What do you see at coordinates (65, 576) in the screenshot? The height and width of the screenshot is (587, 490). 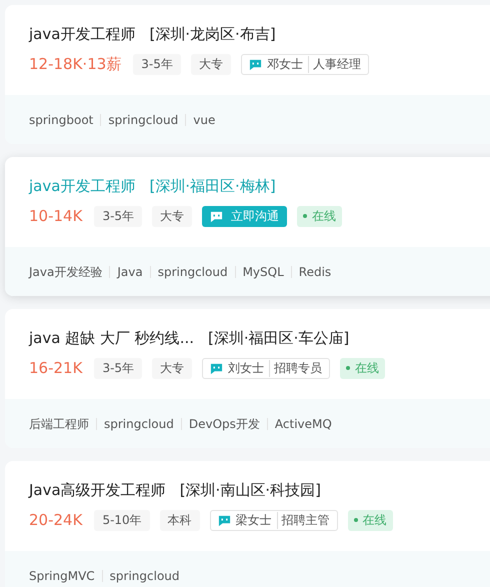 I see `skill-tag: SpringMVC` at bounding box center [65, 576].